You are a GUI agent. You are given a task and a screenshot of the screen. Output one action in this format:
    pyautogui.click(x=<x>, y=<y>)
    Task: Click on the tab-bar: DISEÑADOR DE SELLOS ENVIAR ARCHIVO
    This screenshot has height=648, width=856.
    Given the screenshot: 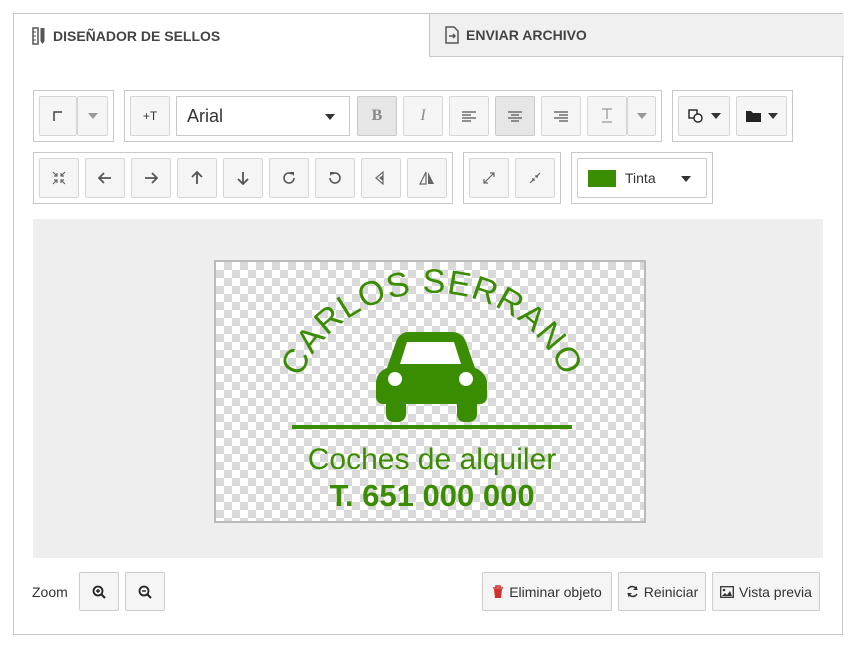 What is the action you would take?
    pyautogui.click(x=429, y=35)
    